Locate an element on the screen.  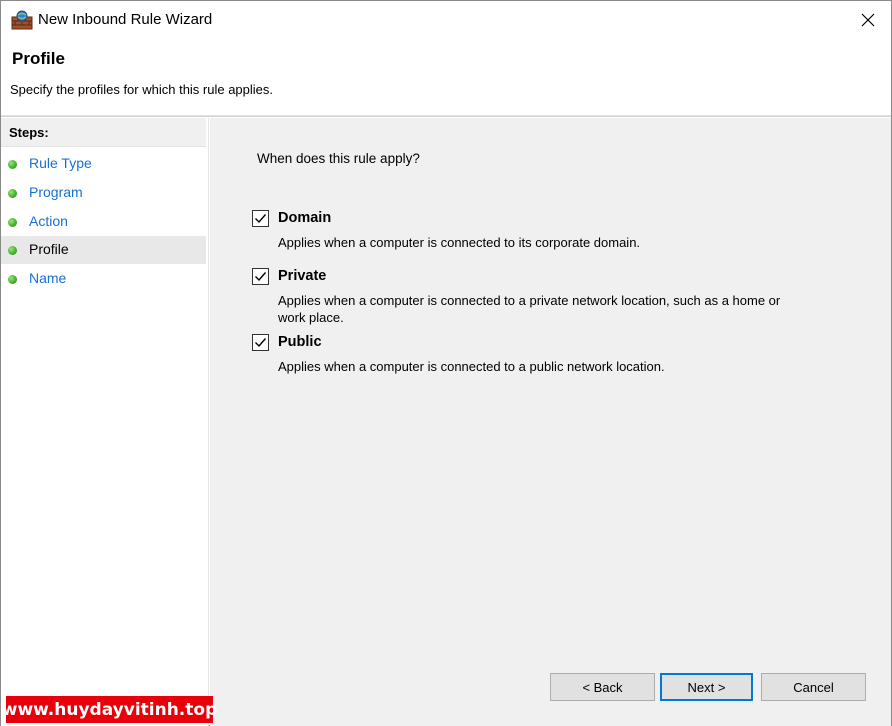
private-label: Private is located at coordinates (302, 276).